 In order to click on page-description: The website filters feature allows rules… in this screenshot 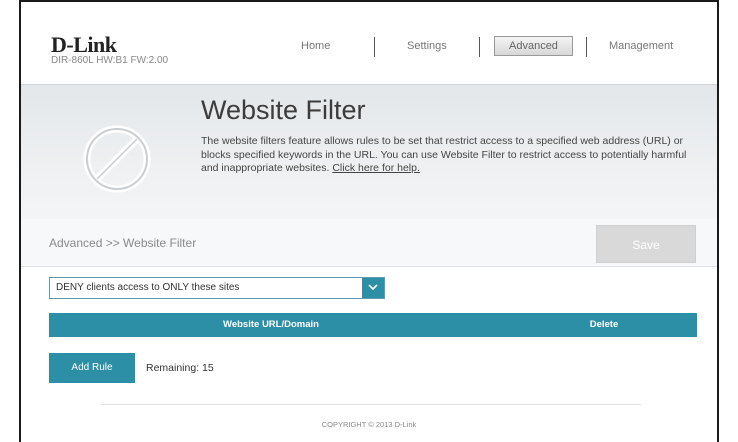, I will do `click(451, 155)`.